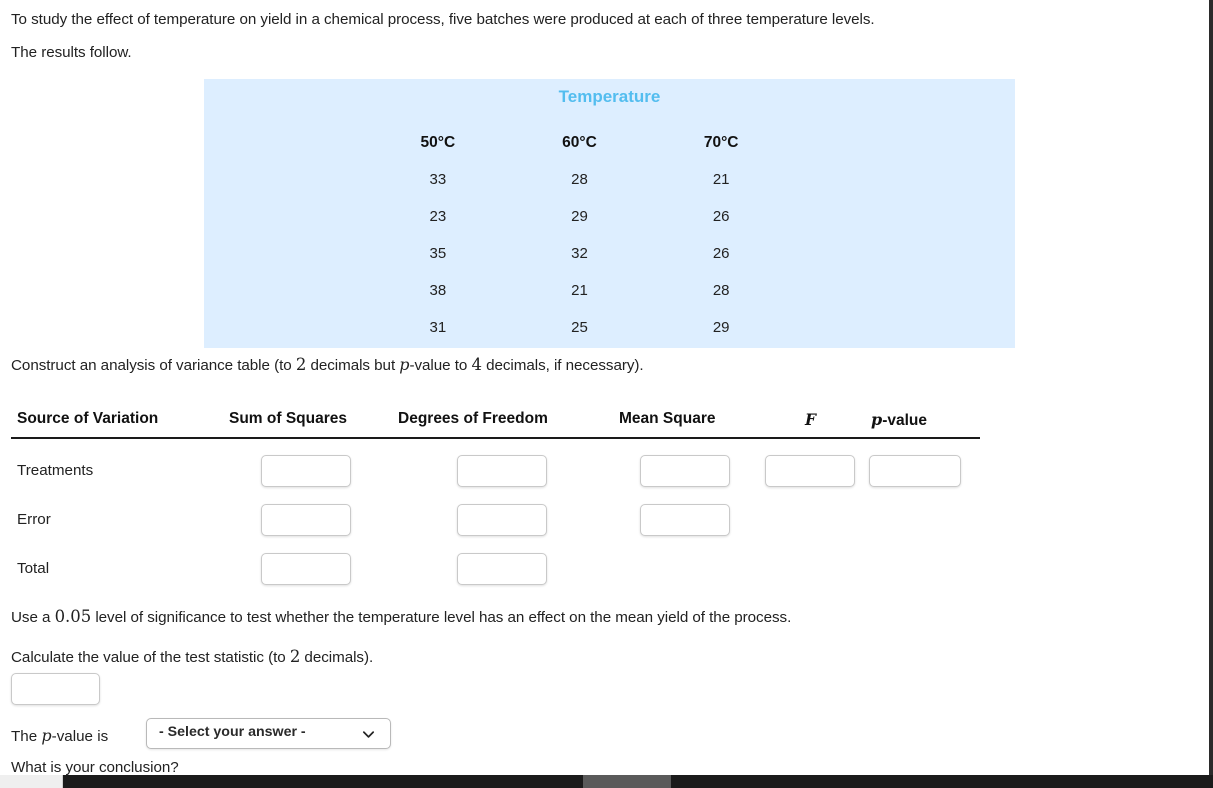 The image size is (1213, 788). I want to click on table-row: 31 25 29, so click(579, 327).